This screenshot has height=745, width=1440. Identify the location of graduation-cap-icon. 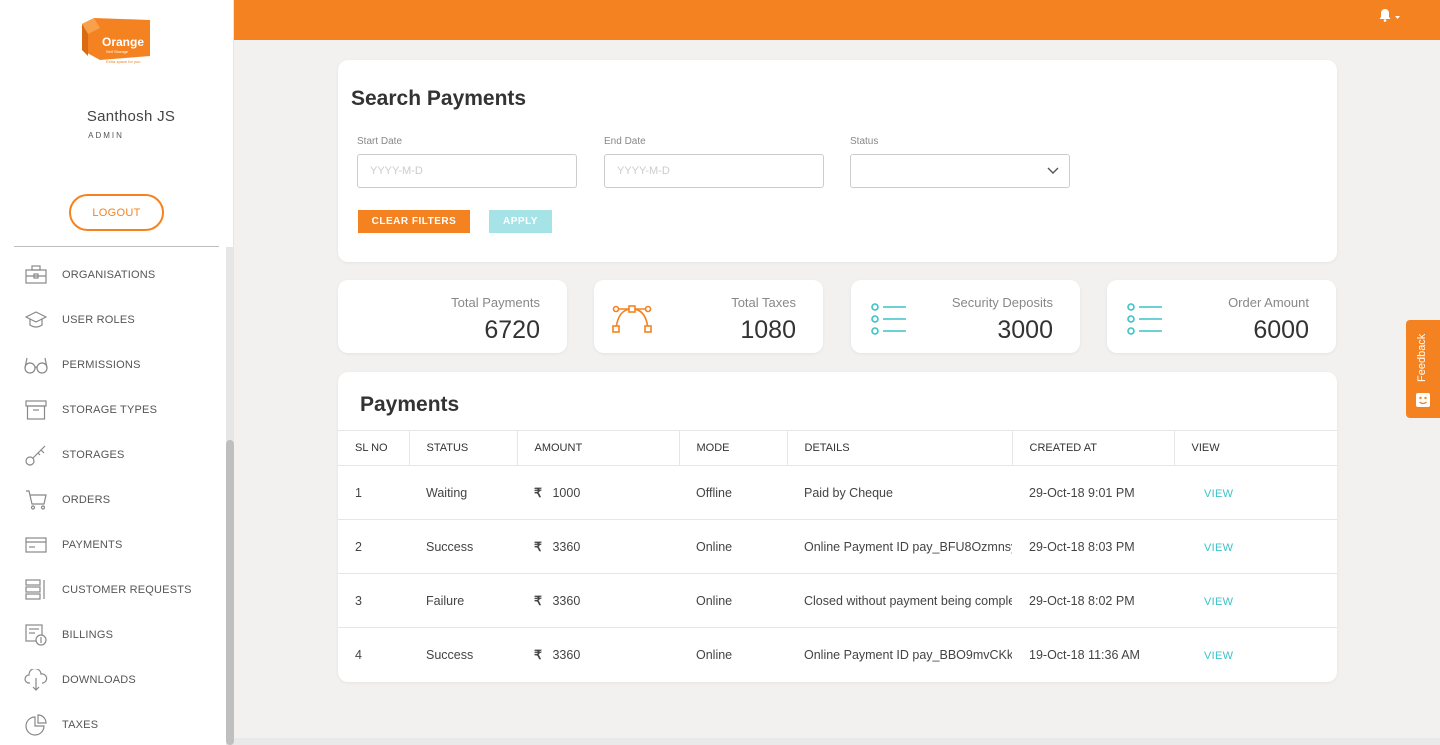
(36, 320).